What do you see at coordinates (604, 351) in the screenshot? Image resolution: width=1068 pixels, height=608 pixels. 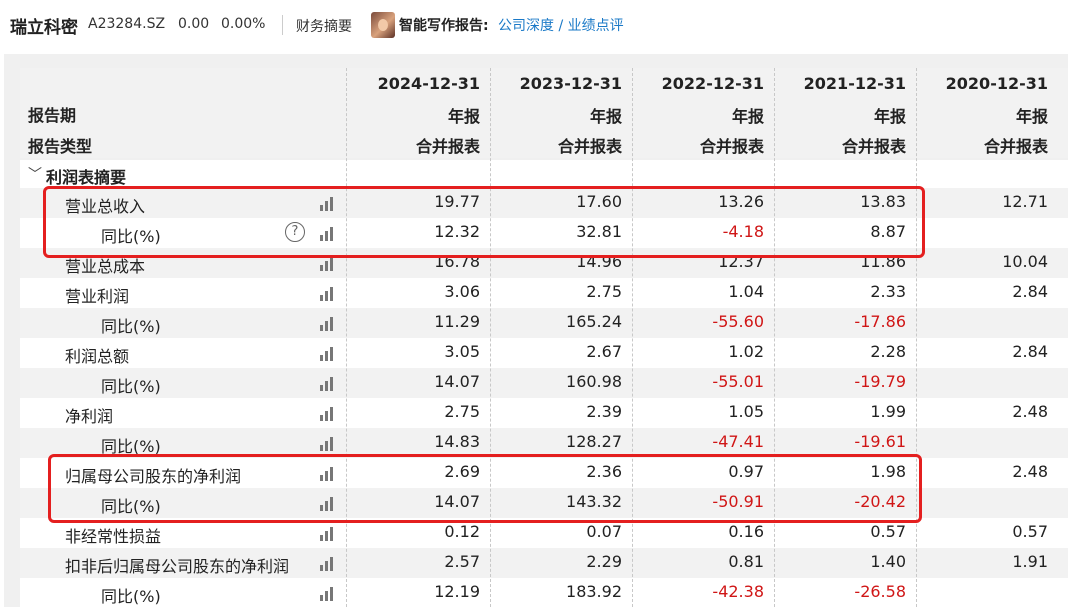 I see `cell-value: 2.67` at bounding box center [604, 351].